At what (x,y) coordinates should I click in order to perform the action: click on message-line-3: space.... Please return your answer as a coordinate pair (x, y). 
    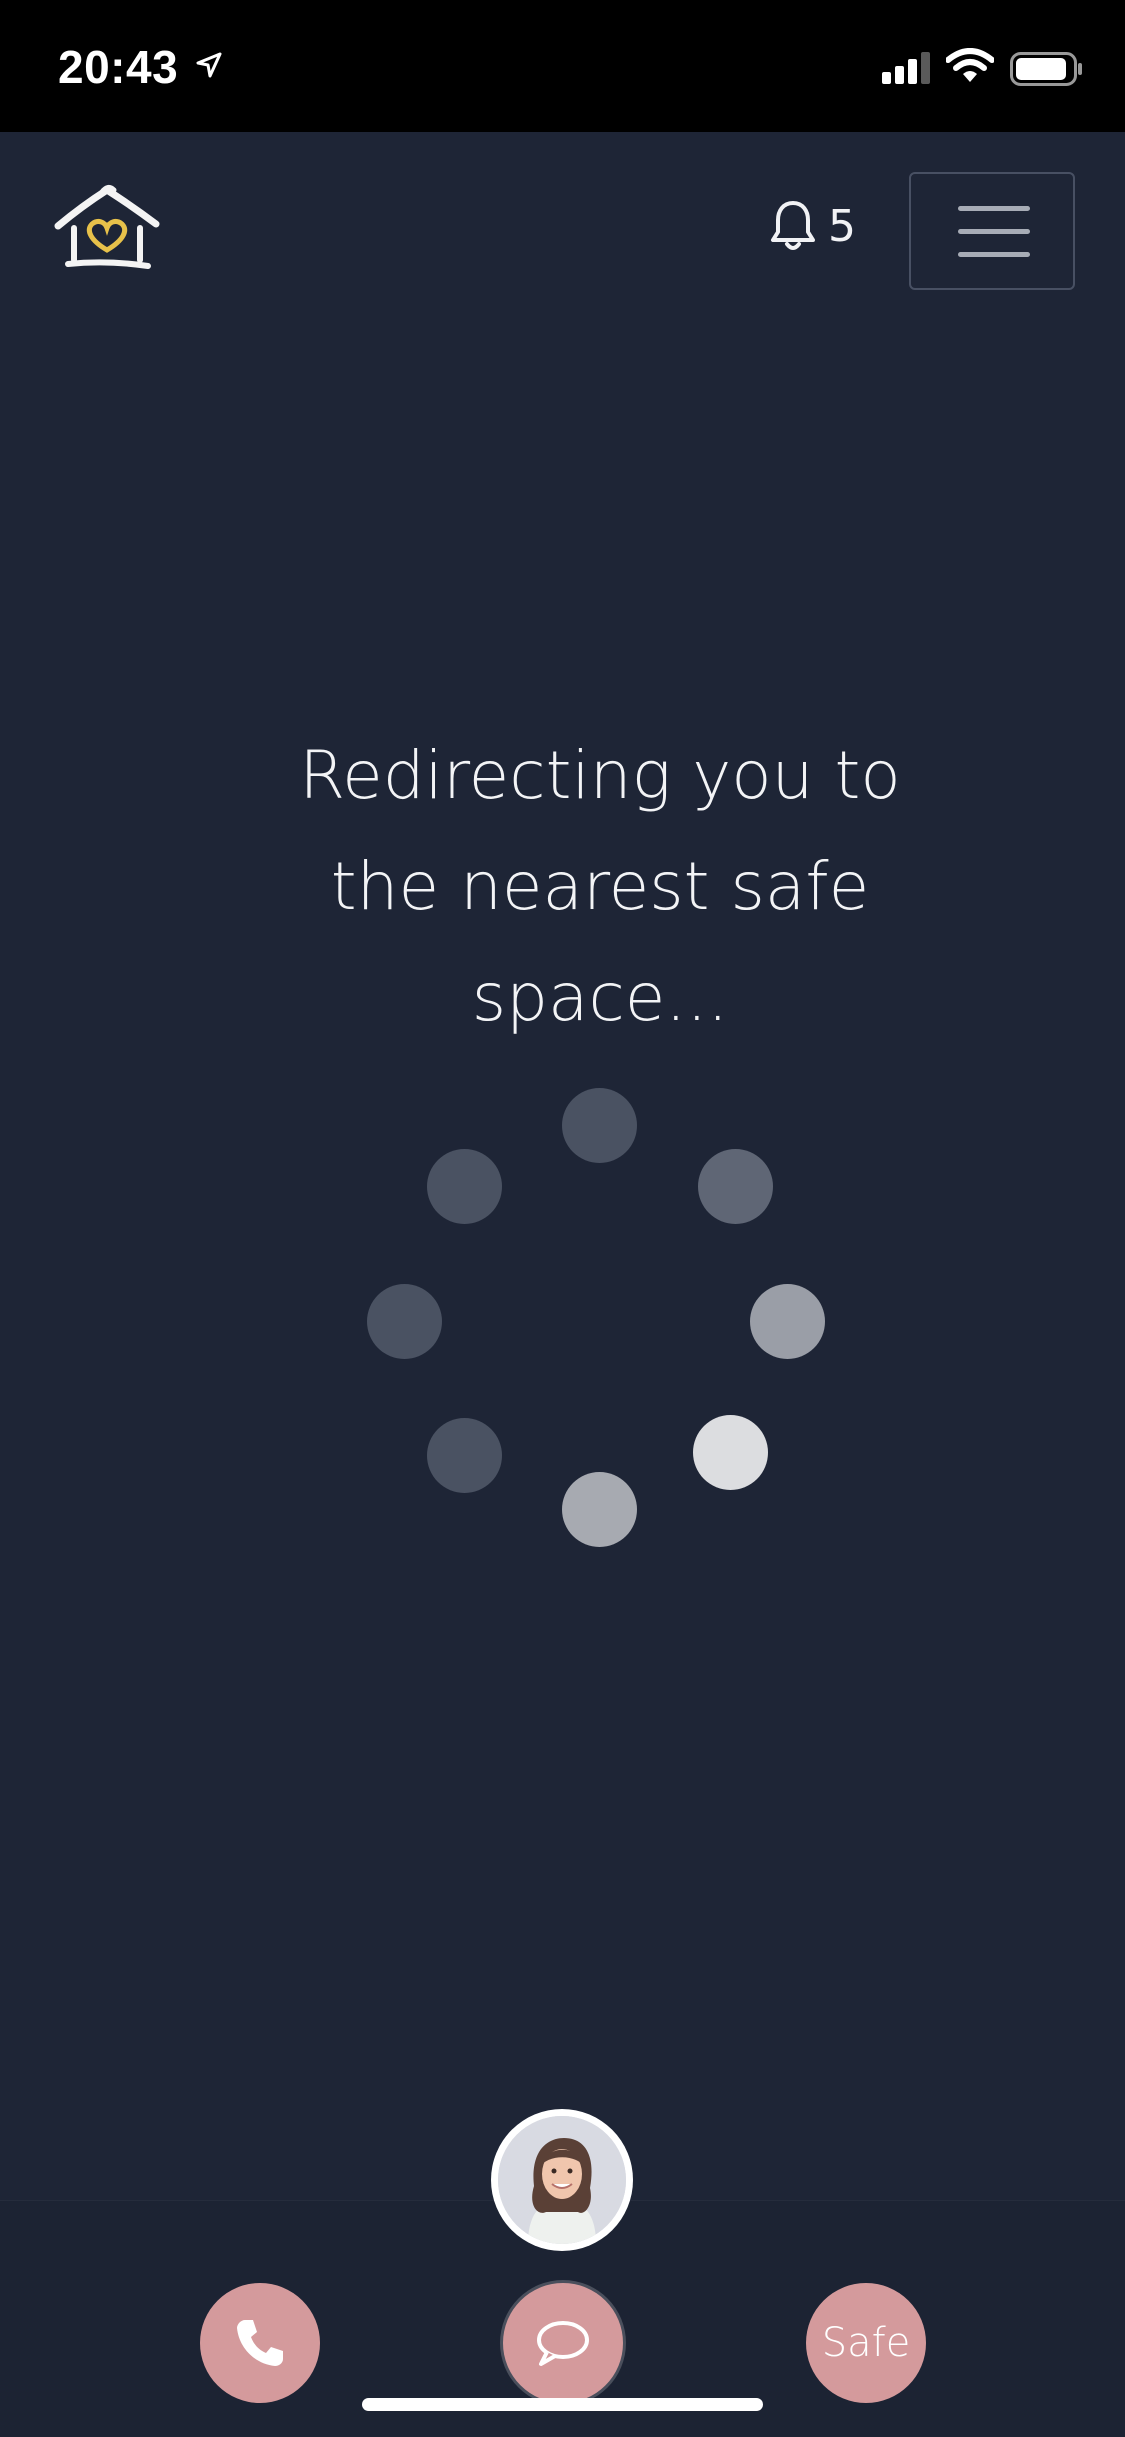
    Looking at the image, I should click on (600, 997).